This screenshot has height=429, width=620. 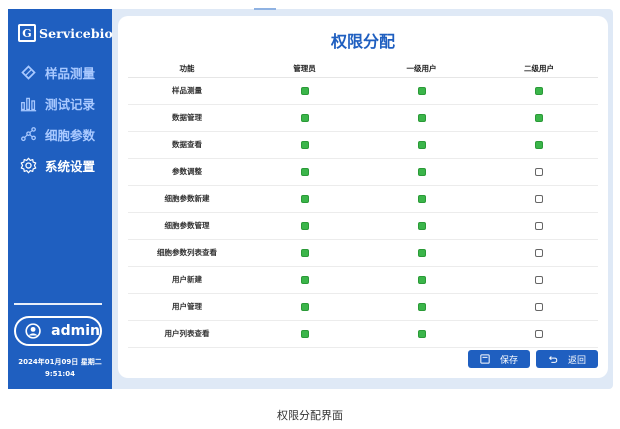 What do you see at coordinates (70, 104) in the screenshot?
I see `nav-label: 测试记录` at bounding box center [70, 104].